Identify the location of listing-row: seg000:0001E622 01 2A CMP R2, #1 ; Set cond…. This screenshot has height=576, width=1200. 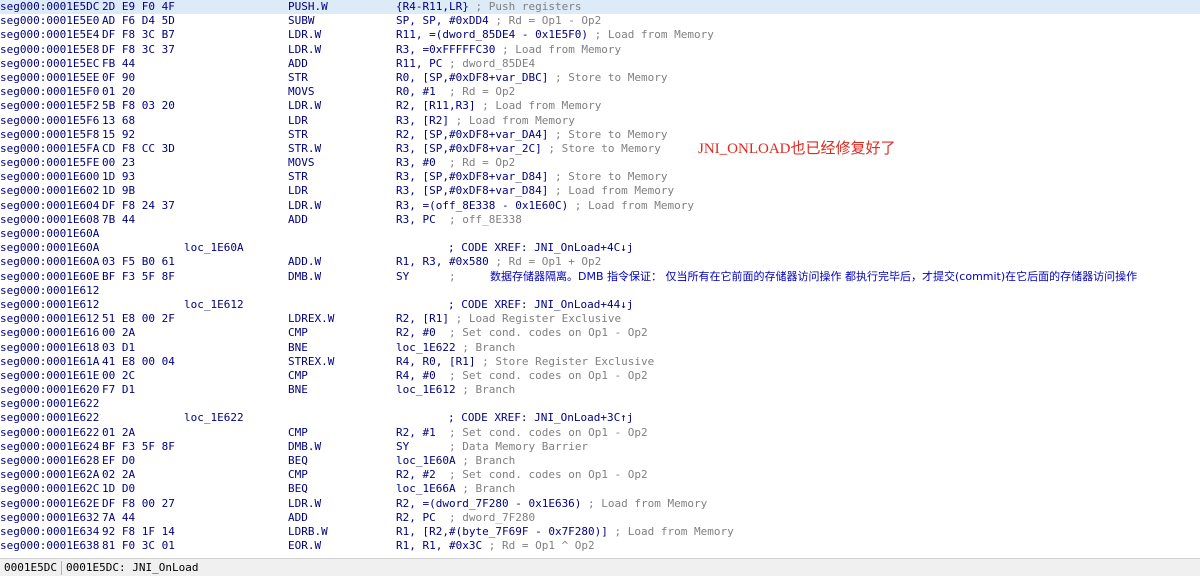
(600, 433).